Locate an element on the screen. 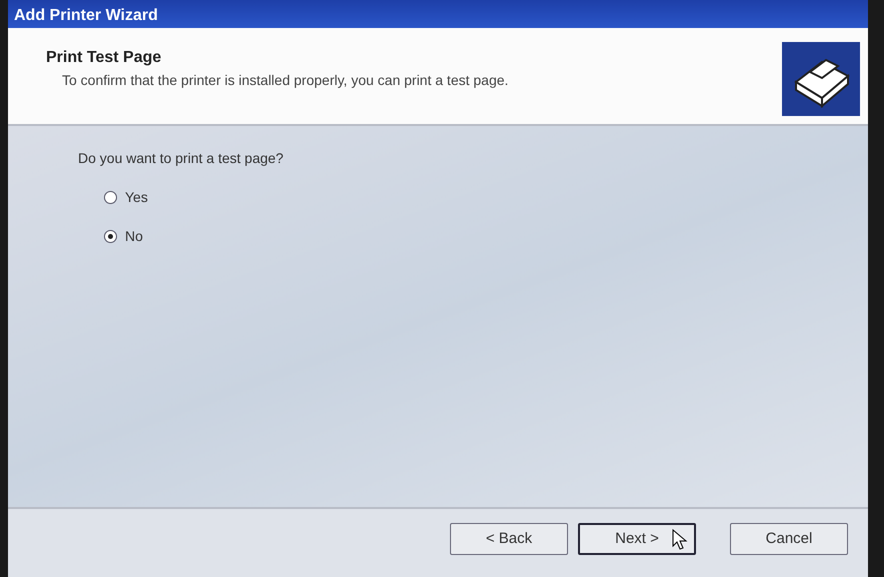 The image size is (884, 577). header-subtitle: To confirm that the printer is installed properly, you can print a test page. is located at coordinates (284, 80).